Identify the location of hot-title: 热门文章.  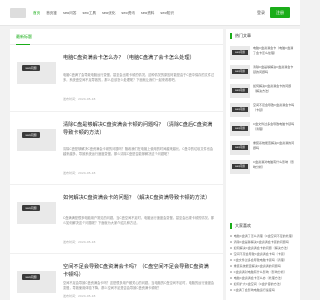
(243, 35).